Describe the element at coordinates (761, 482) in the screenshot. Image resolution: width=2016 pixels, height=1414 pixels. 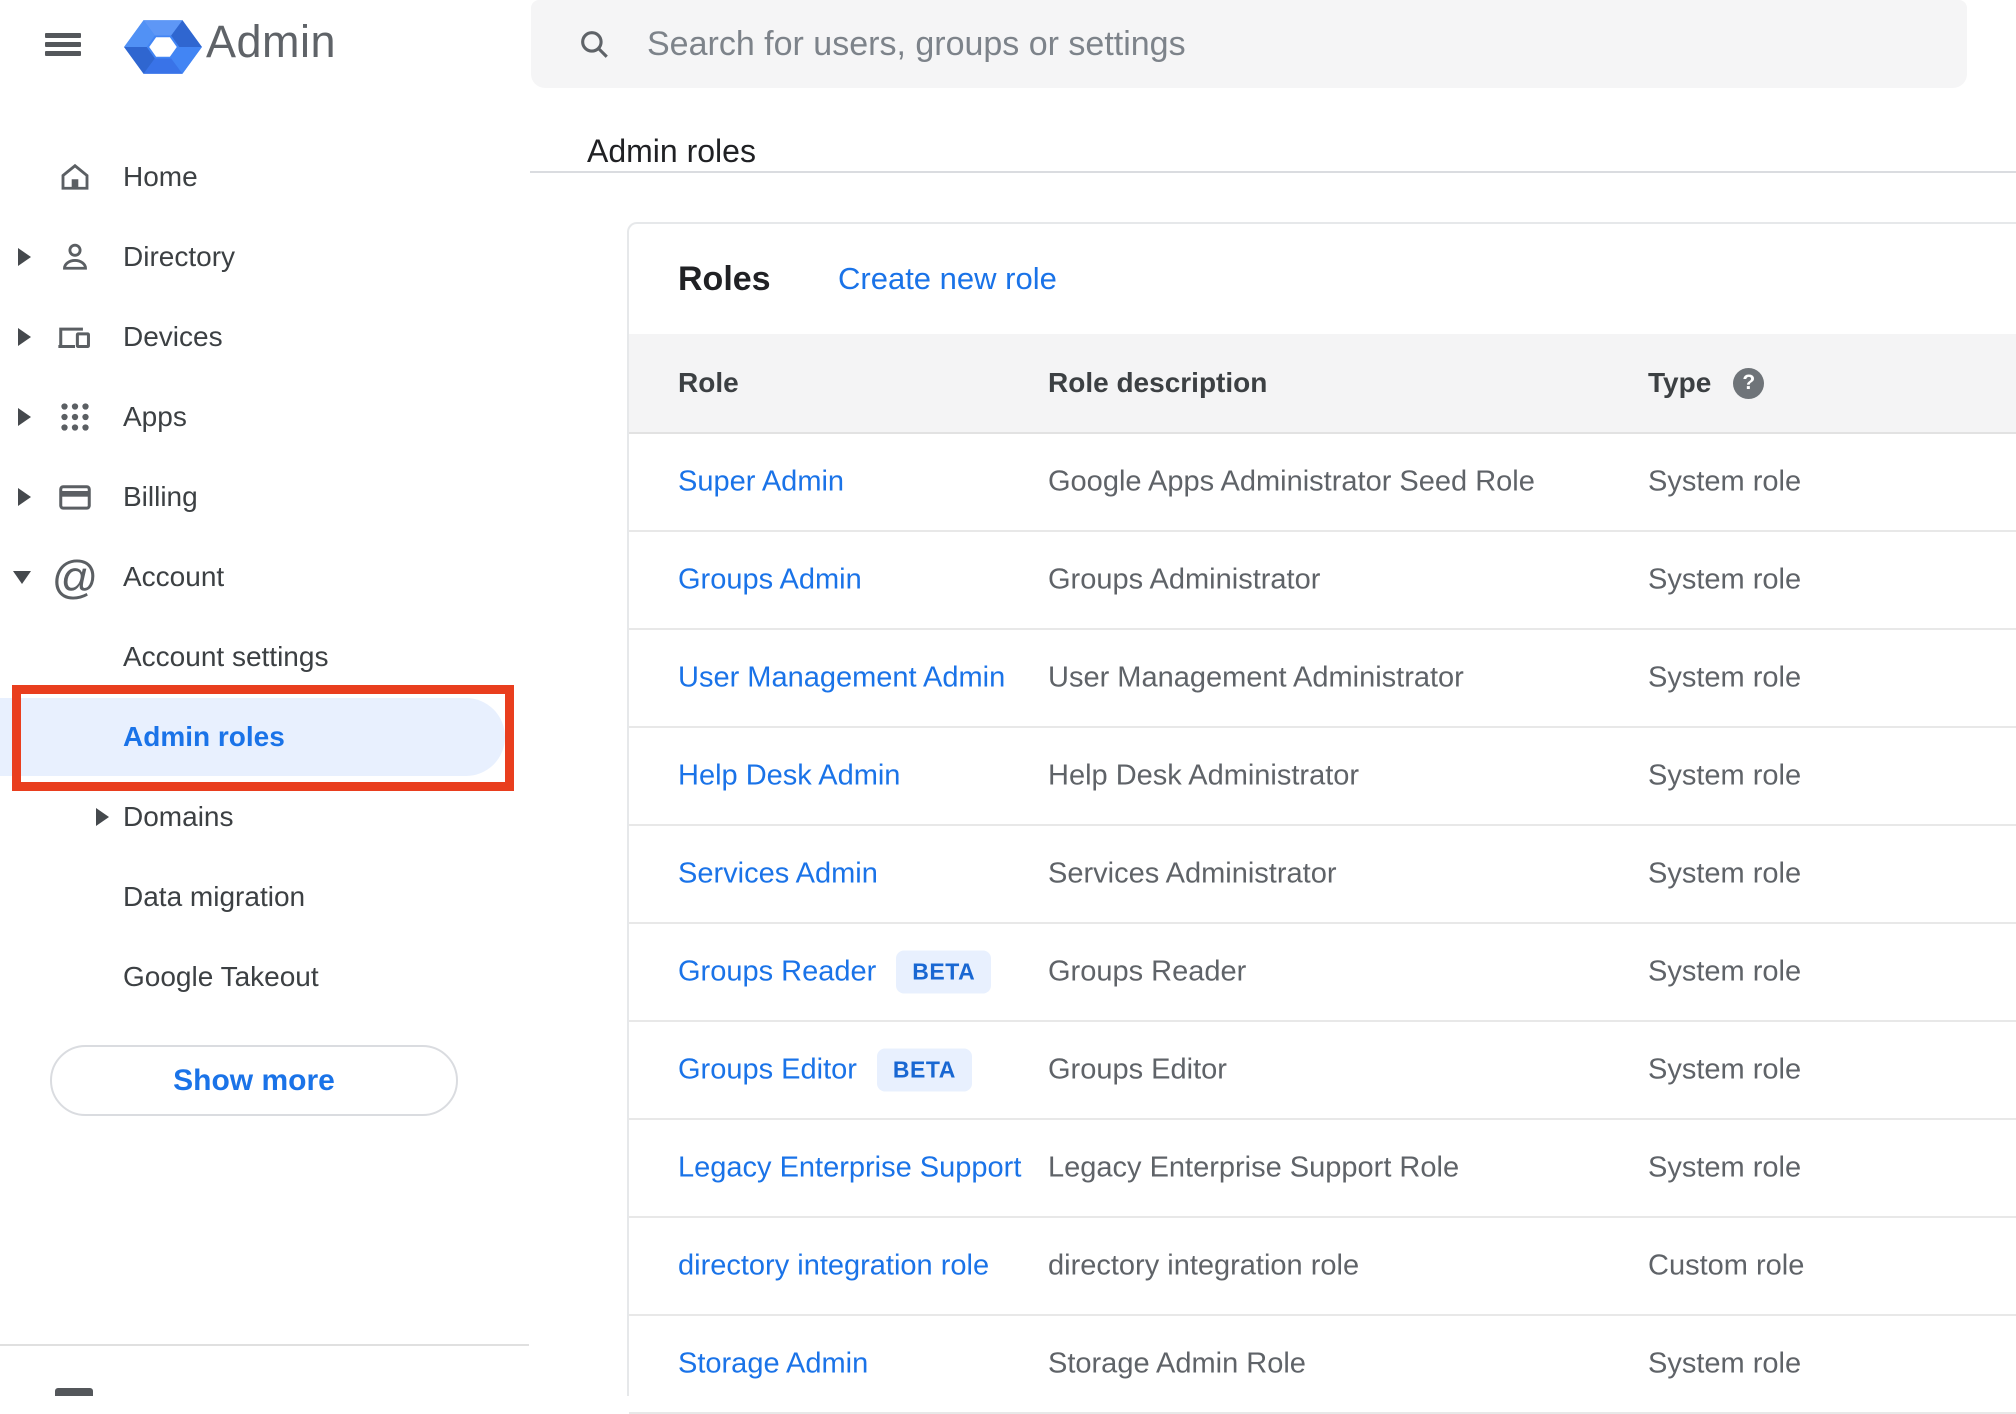
I see `role-link: Super Admin` at that location.